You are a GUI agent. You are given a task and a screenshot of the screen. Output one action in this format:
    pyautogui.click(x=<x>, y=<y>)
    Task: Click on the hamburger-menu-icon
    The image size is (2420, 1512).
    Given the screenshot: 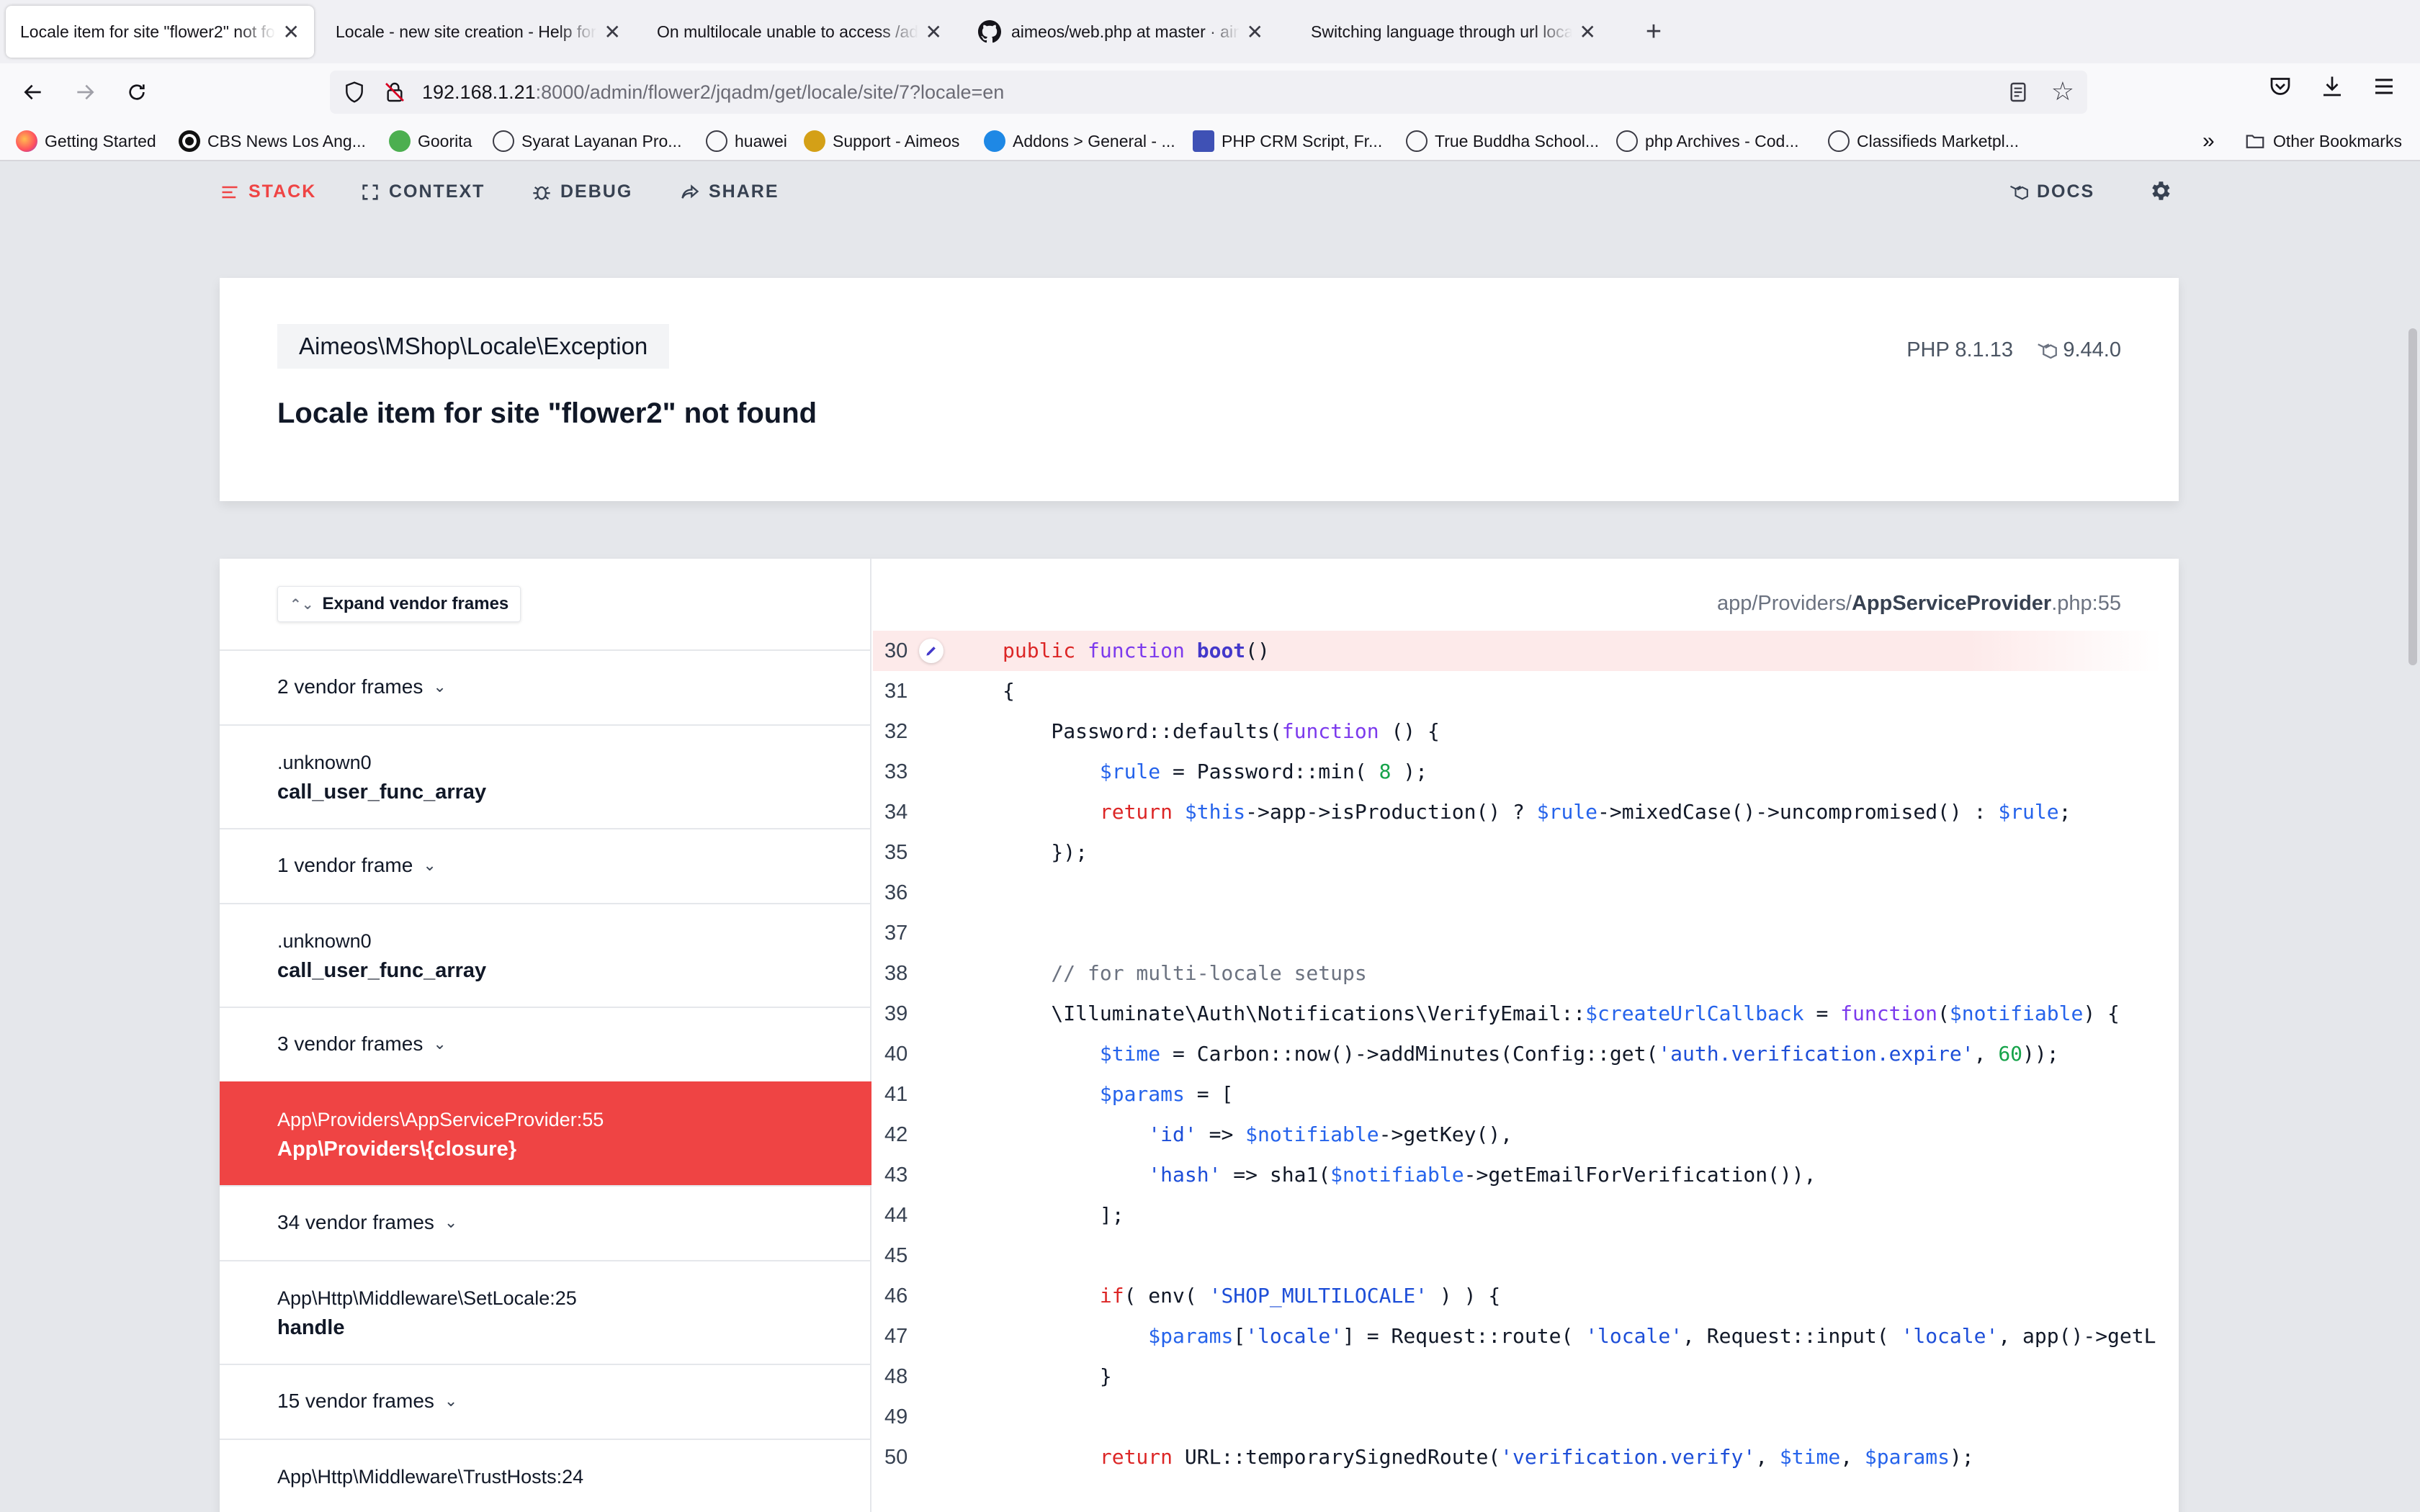 What is the action you would take?
    pyautogui.click(x=2384, y=86)
    